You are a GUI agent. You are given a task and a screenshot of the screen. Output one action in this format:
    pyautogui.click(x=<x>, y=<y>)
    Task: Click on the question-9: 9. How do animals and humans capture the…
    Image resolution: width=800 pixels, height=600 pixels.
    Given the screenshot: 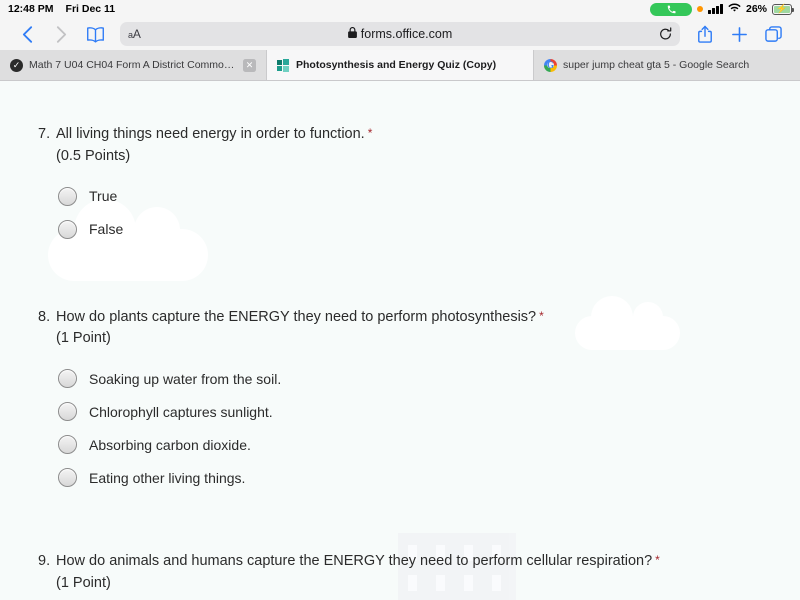 What is the action you would take?
    pyautogui.click(x=400, y=571)
    